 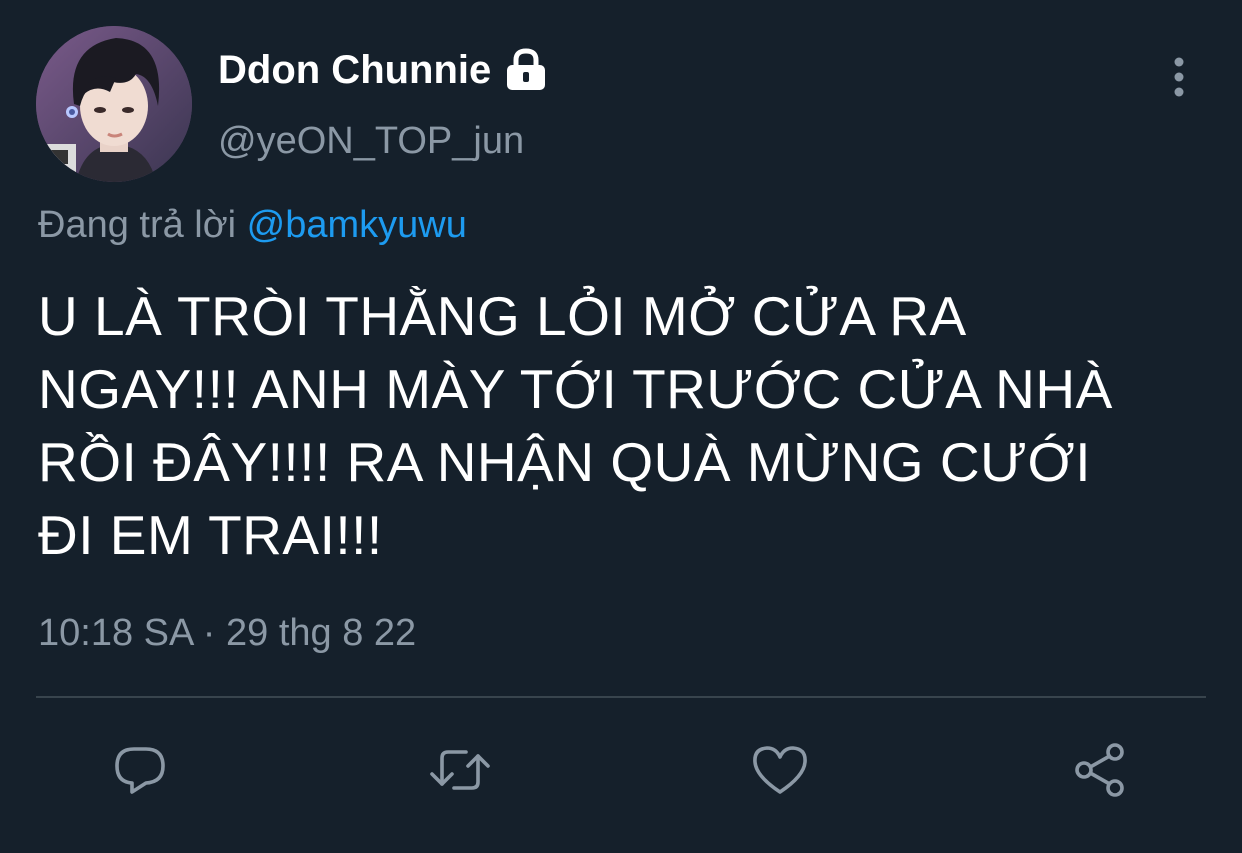 What do you see at coordinates (357, 225) in the screenshot?
I see `reply-mention-link: @bamkyuwu` at bounding box center [357, 225].